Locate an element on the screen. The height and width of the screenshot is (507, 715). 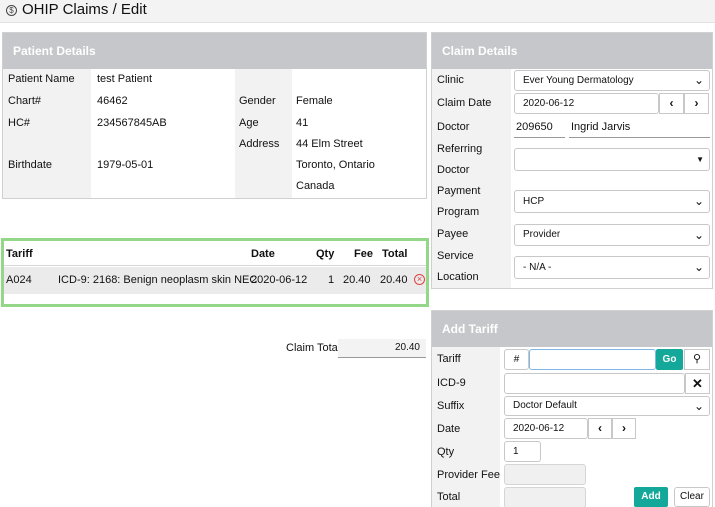
doctor-label: Doctor is located at coordinates (453, 127).